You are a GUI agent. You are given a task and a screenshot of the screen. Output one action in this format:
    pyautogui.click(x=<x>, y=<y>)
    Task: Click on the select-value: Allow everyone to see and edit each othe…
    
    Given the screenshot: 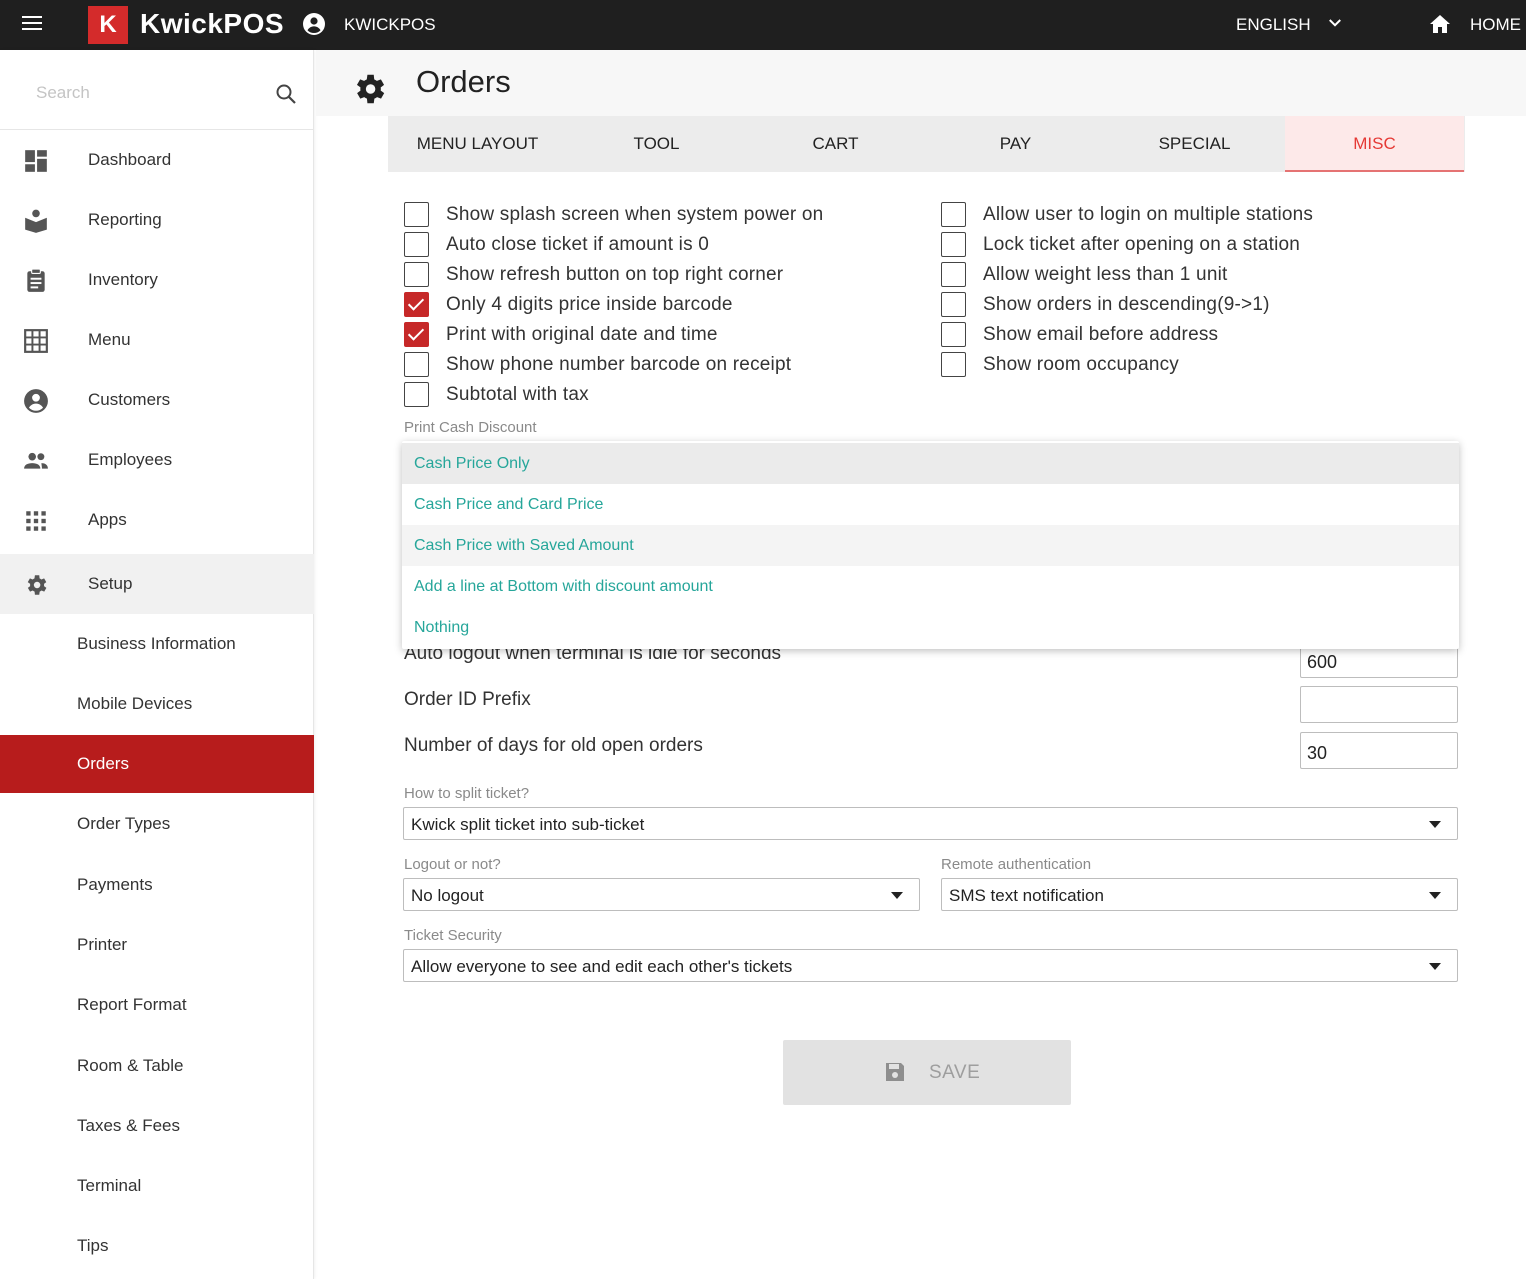 What is the action you would take?
    pyautogui.click(x=602, y=966)
    